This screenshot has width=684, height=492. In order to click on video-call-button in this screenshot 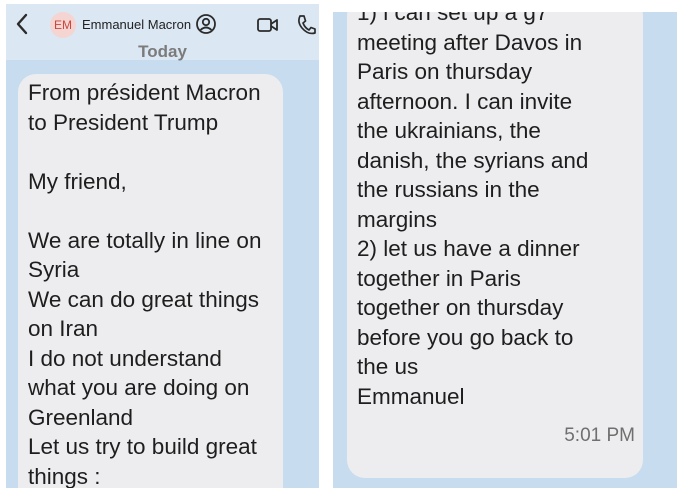, I will do `click(268, 25)`.